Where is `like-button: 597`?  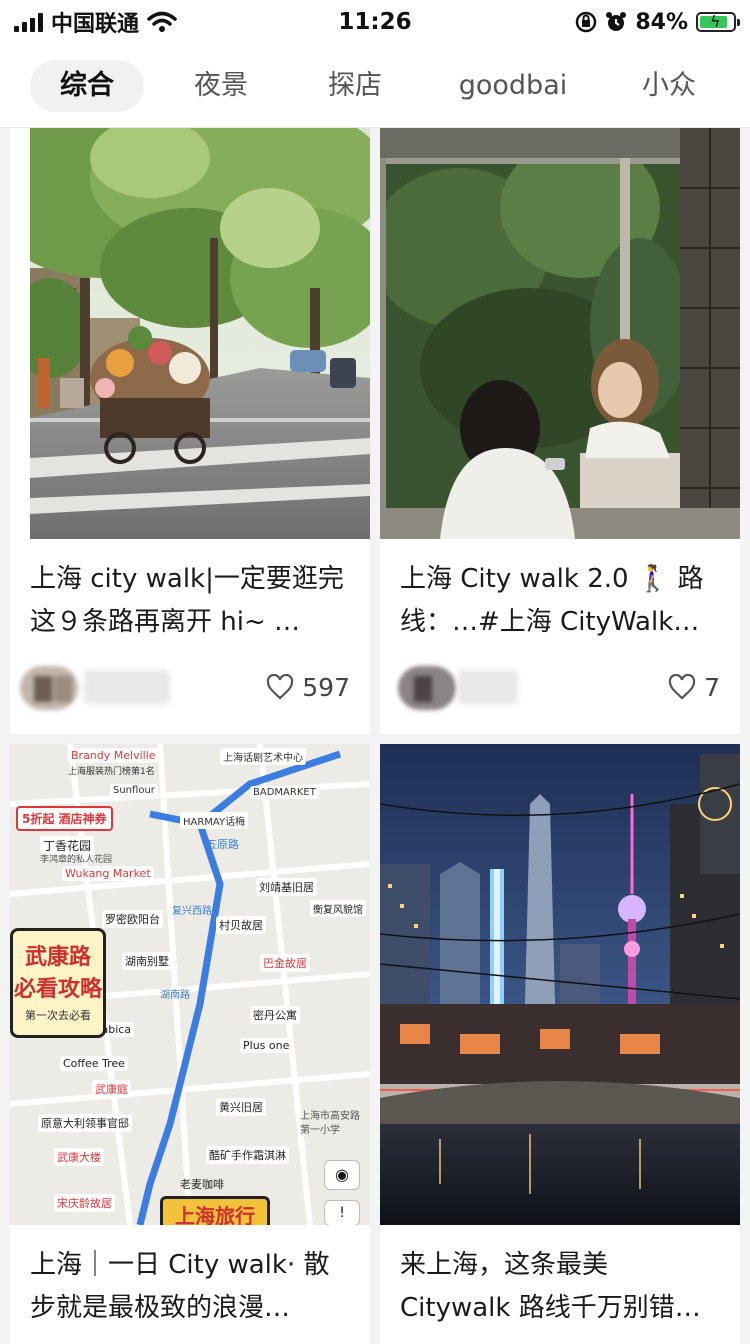
like-button: 597 is located at coordinates (308, 687).